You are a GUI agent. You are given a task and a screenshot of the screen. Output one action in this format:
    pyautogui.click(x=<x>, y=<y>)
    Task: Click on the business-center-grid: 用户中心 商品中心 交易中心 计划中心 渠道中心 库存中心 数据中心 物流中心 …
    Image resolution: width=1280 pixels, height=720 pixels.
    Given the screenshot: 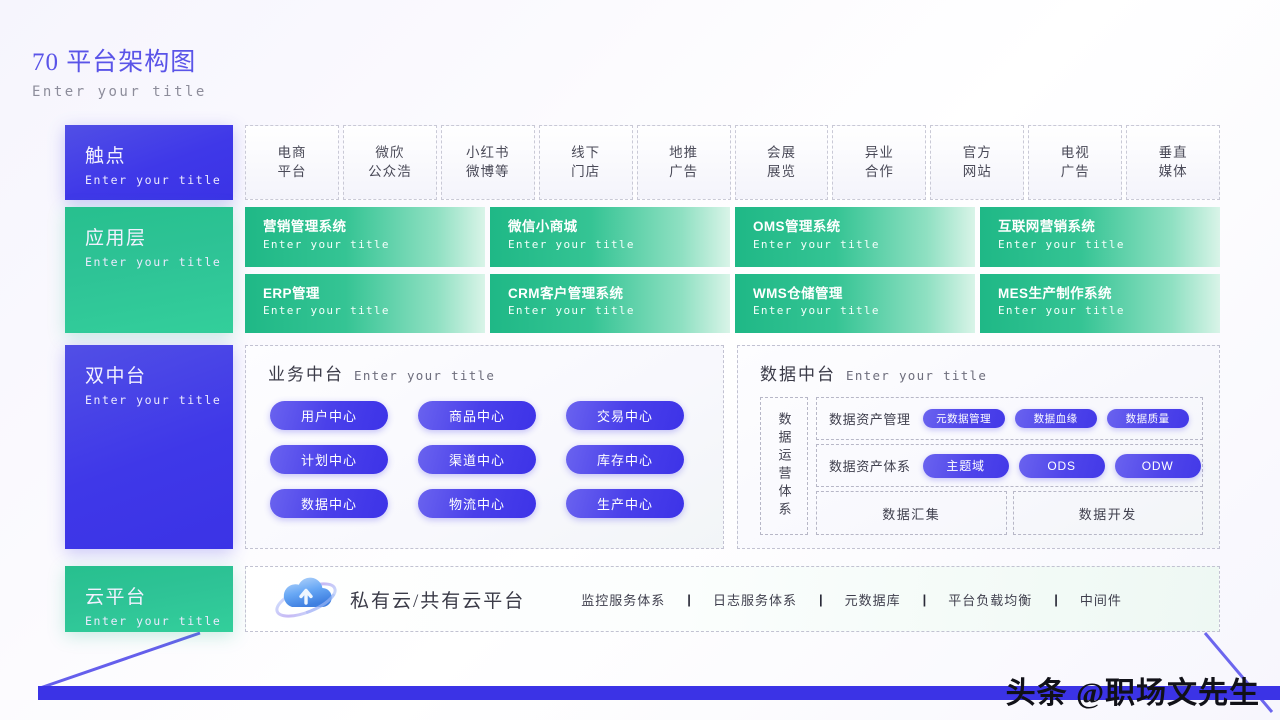 What is the action you would take?
    pyautogui.click(x=484, y=451)
    